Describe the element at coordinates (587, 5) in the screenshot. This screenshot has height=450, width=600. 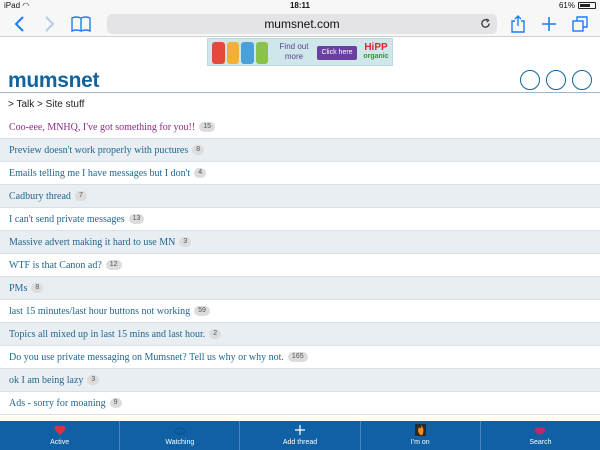
I see `battery-icon` at that location.